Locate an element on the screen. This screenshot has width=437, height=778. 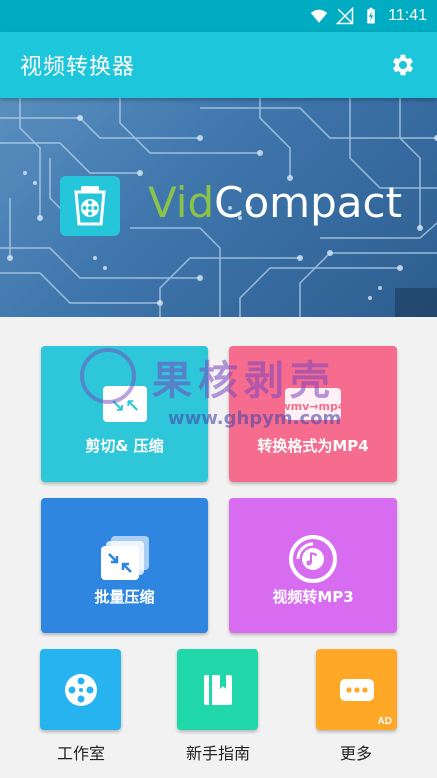
convert-format-icon: wmv→mp4 is located at coordinates (313, 404).